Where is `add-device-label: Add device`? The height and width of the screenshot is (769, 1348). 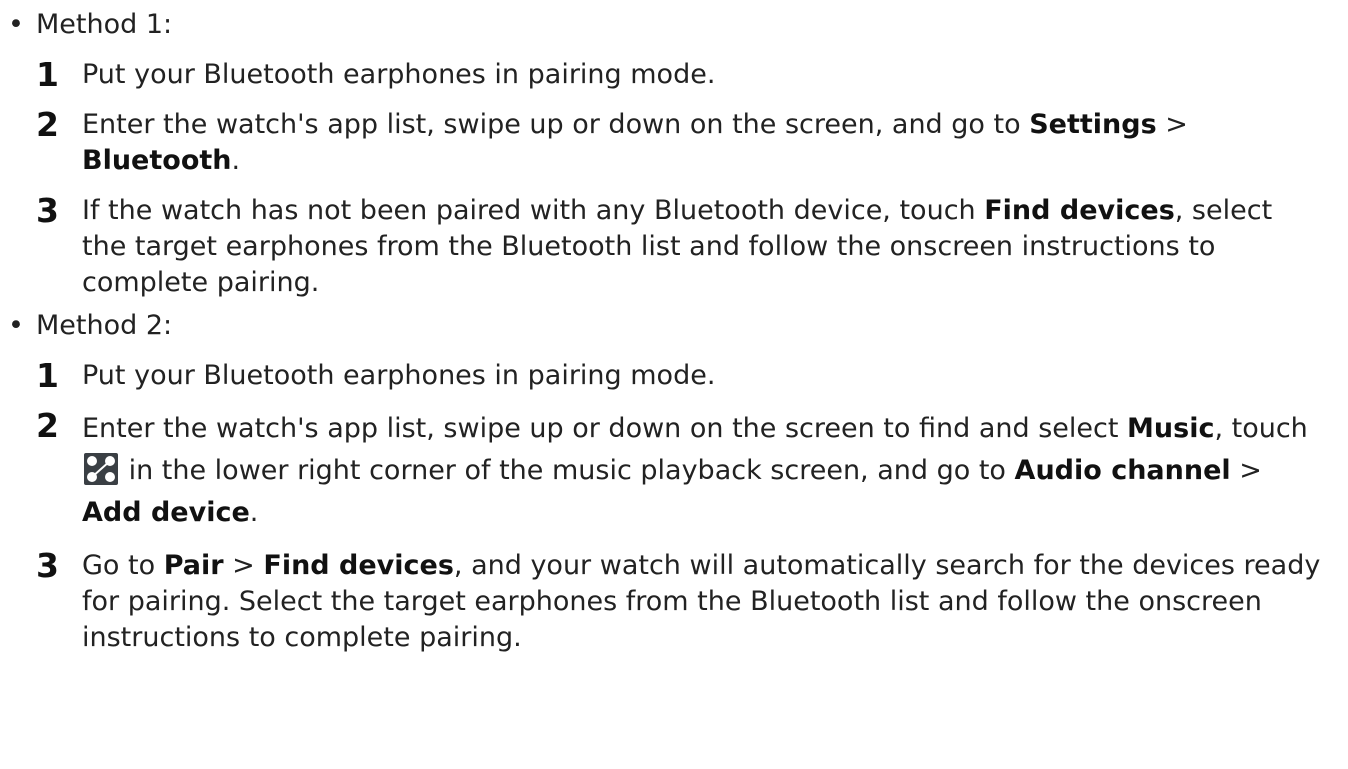 add-device-label: Add device is located at coordinates (166, 512).